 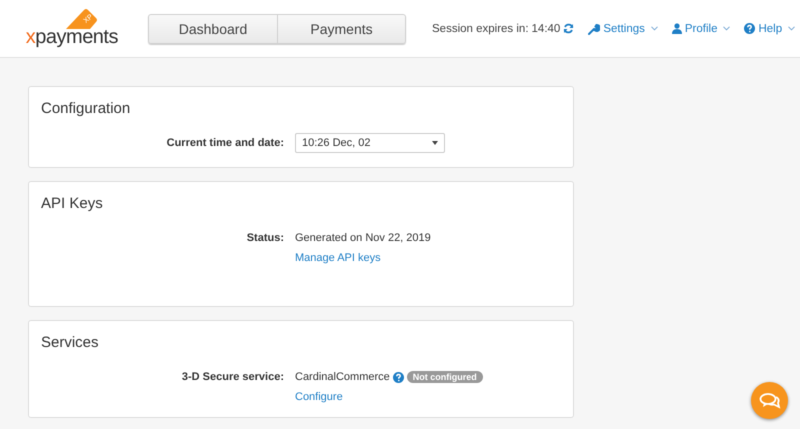 I want to click on section-title: API Keys, so click(x=72, y=203).